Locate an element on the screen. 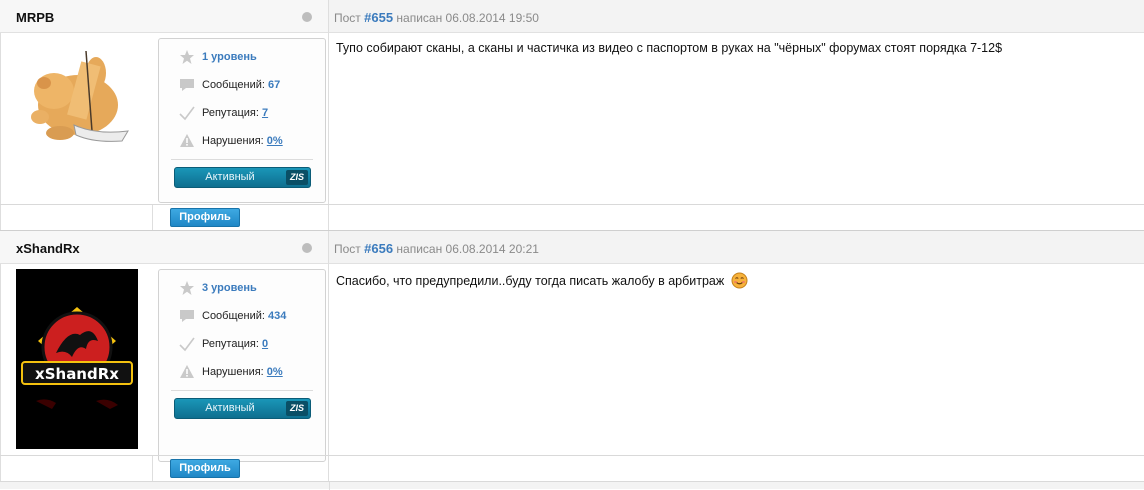  username: MRPB is located at coordinates (35, 17).